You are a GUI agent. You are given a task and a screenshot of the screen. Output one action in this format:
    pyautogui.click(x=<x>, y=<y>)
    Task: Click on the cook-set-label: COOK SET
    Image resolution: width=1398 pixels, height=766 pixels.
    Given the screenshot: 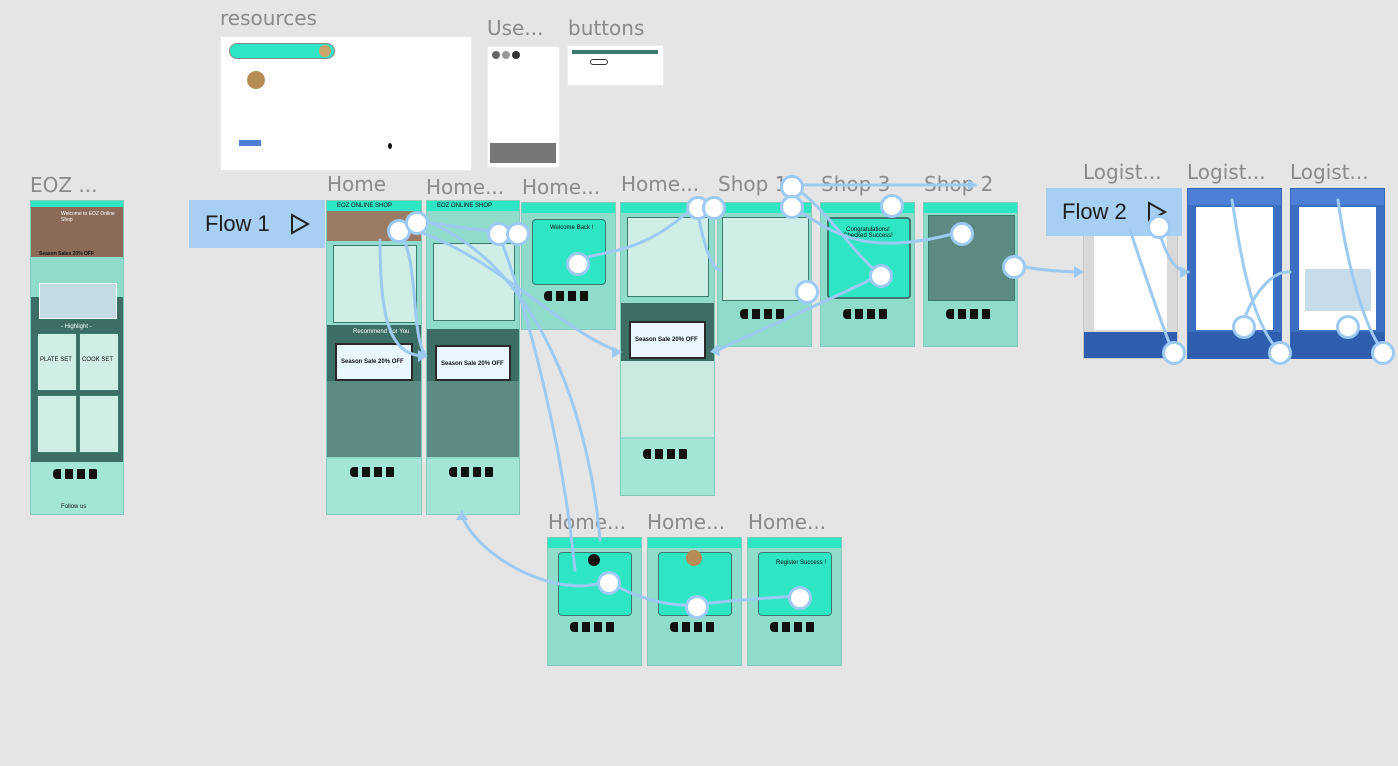 What is the action you would take?
    pyautogui.click(x=98, y=360)
    